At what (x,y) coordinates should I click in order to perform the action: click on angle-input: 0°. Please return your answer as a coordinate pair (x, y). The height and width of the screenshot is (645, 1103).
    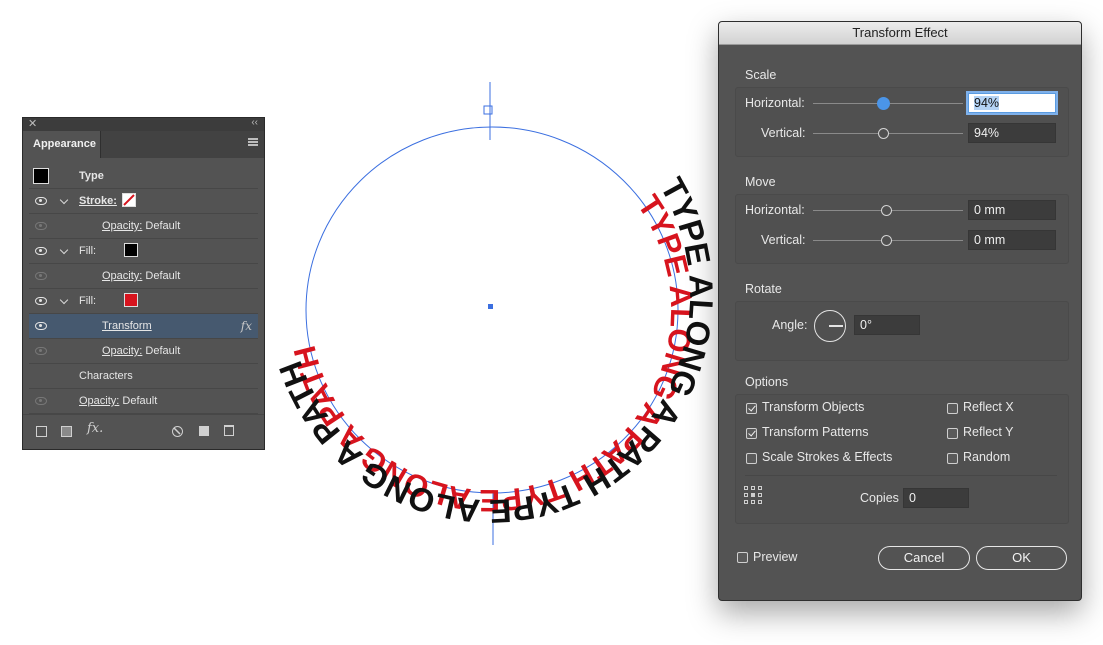
    Looking at the image, I should click on (887, 325).